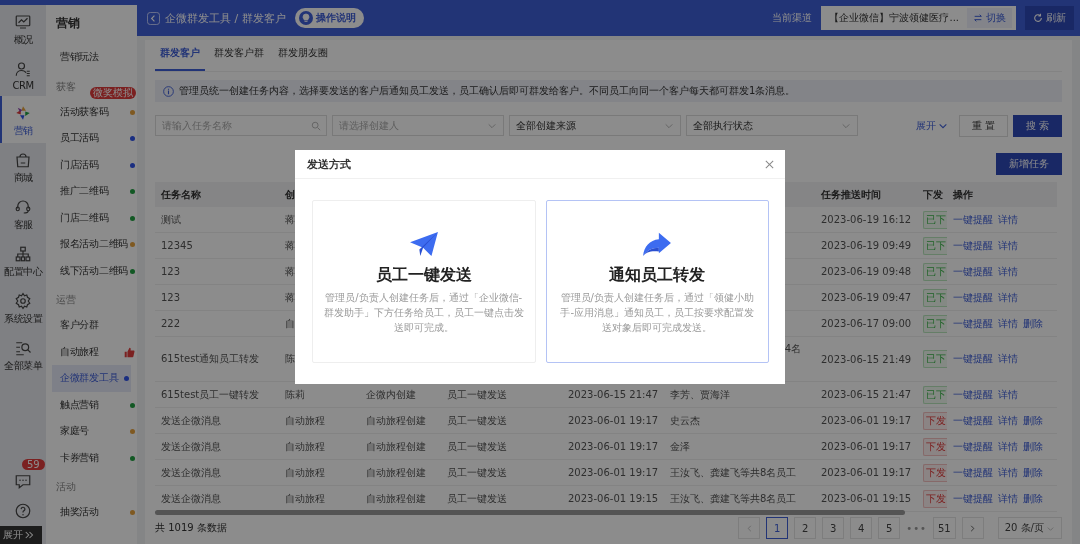  I want to click on table-cell: 2023-06-19 16:12, so click(866, 219).